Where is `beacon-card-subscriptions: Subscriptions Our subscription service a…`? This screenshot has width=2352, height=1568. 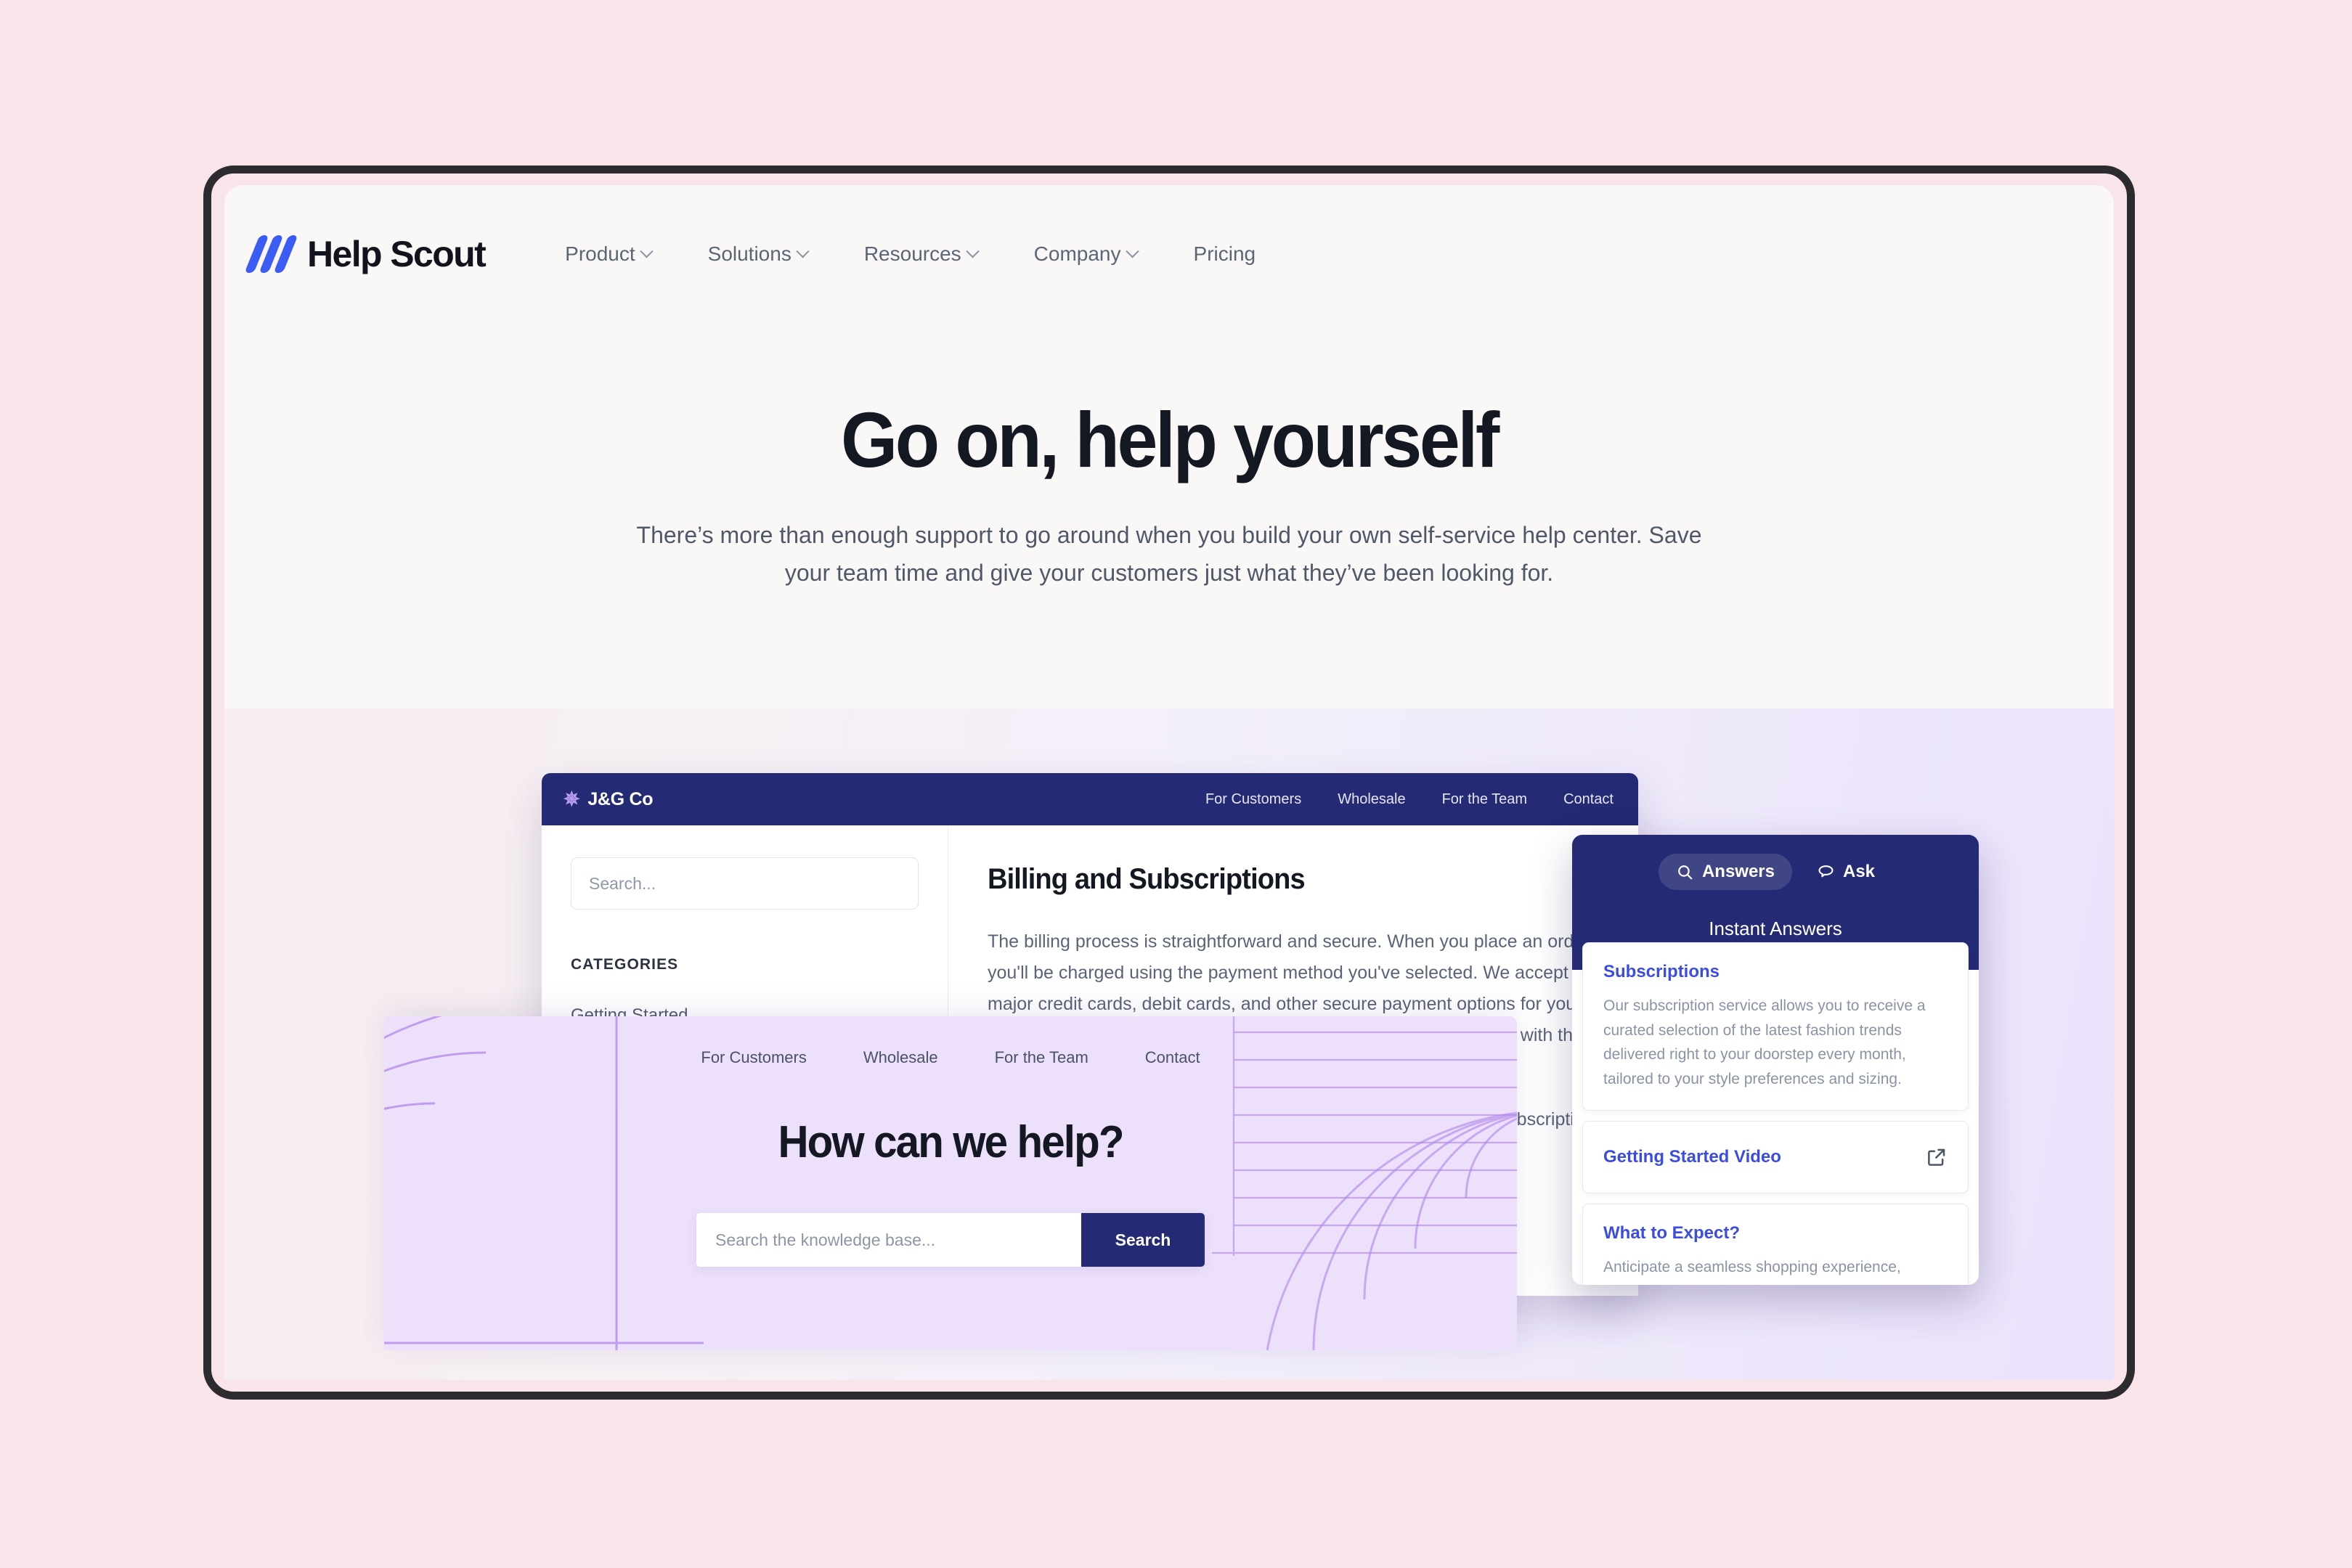
beacon-card-subscriptions: Subscriptions Our subscription service a… is located at coordinates (1775, 1027).